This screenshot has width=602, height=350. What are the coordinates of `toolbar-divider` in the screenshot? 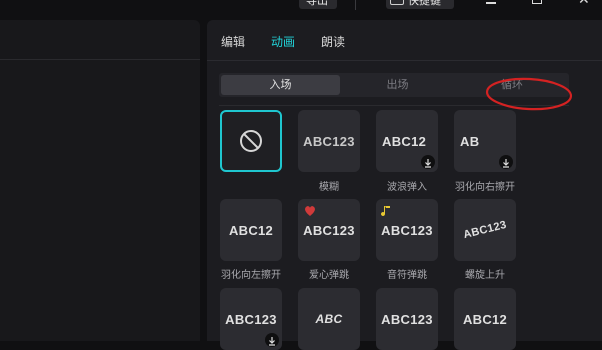 It's located at (355, 5).